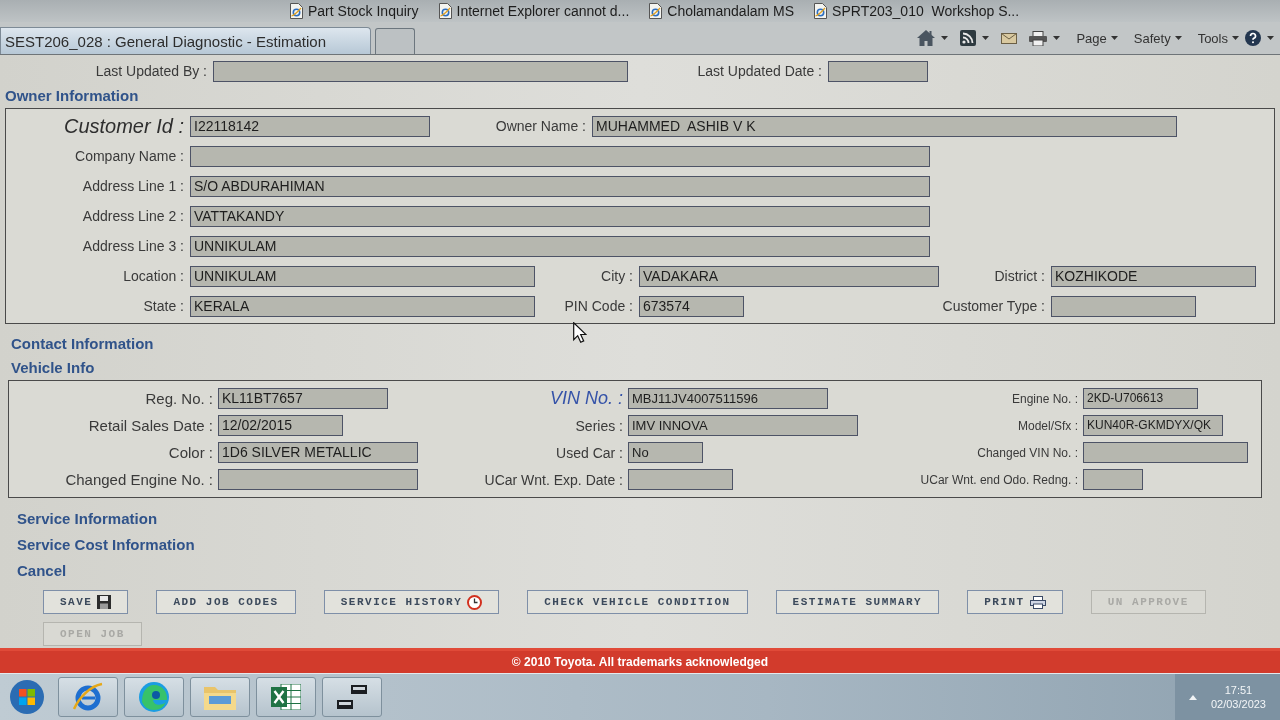 Image resolution: width=1280 pixels, height=720 pixels. I want to click on input-field: VADAKARA, so click(789, 276).